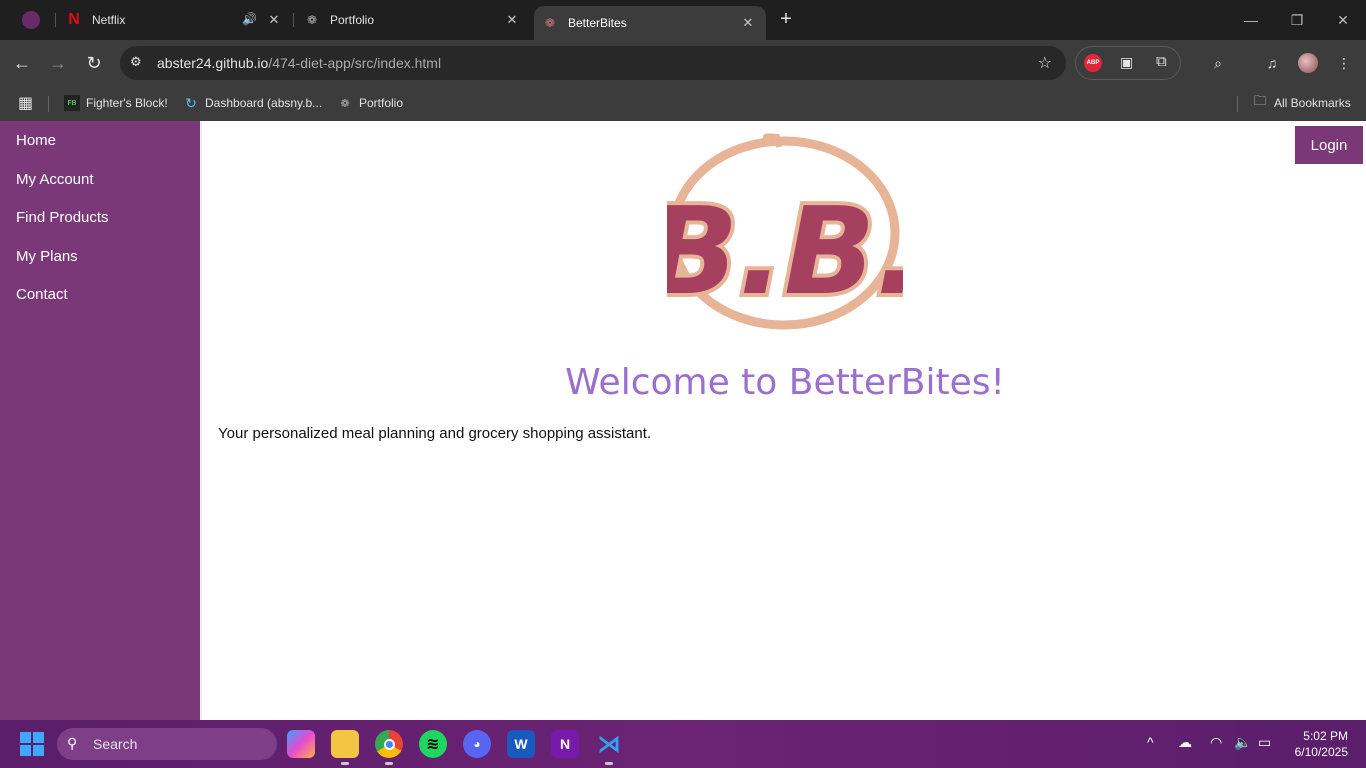 This screenshot has height=768, width=1366. Describe the element at coordinates (1344, 63) in the screenshot. I see `browser-menu-icon: ⋮` at that location.